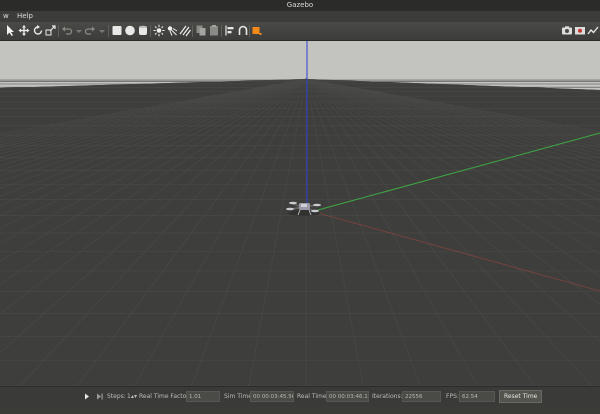 The image size is (600, 414). What do you see at coordinates (117, 30) in the screenshot?
I see `box-icon` at bounding box center [117, 30].